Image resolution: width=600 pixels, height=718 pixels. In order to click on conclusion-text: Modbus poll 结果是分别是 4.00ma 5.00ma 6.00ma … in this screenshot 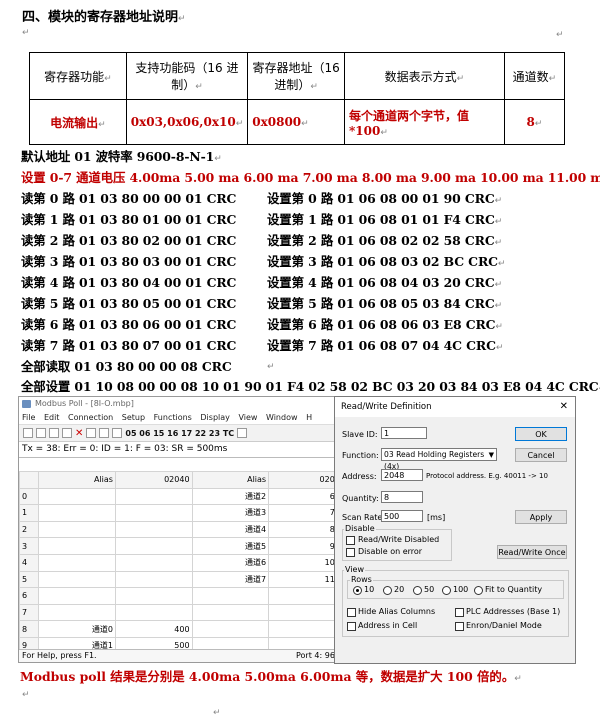, I will do `click(271, 676)`.